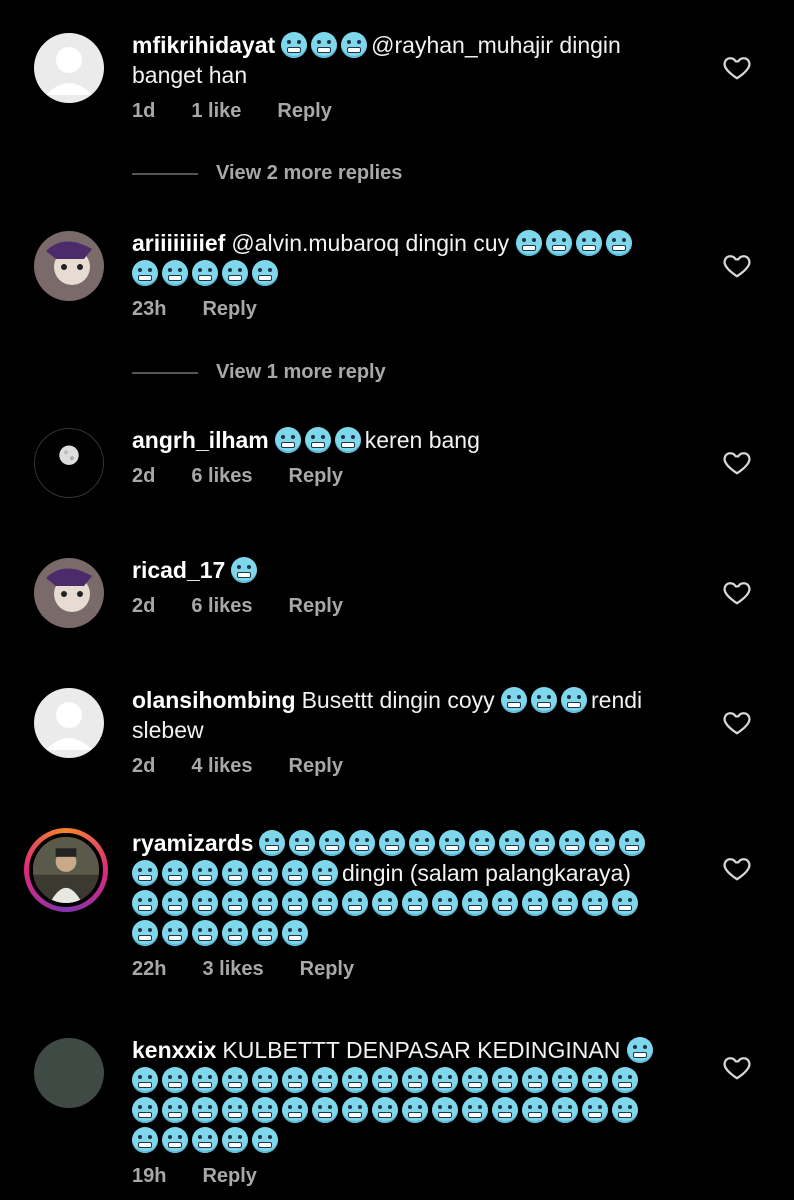 The height and width of the screenshot is (1200, 794). I want to click on story-ring, so click(66, 870).